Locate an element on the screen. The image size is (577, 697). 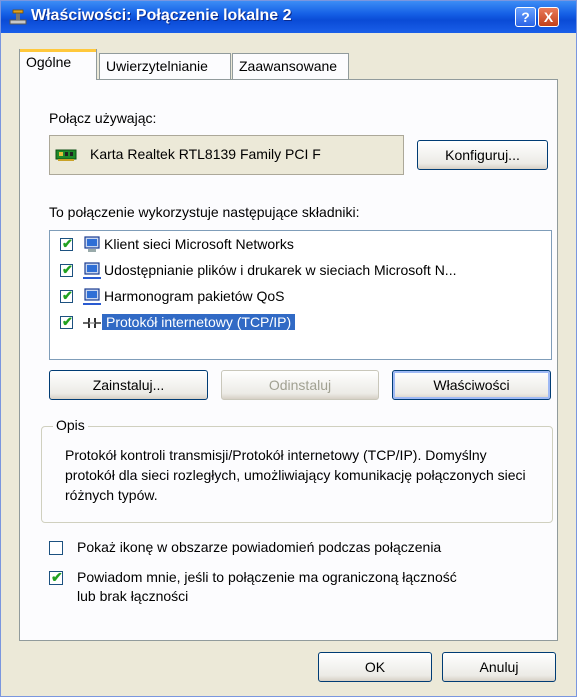
tab-advanced: Zaawansowane is located at coordinates (290, 66).